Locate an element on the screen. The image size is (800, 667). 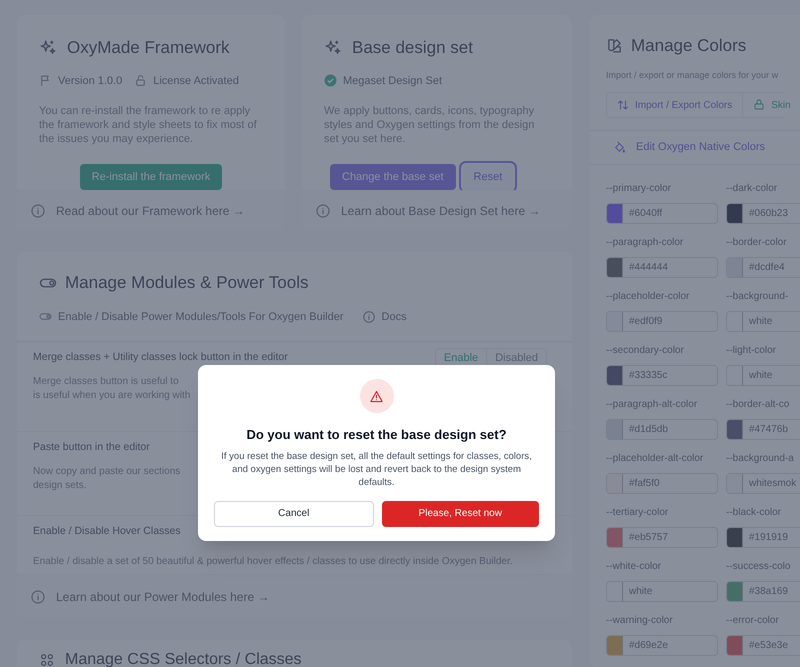
color-field: #444444 is located at coordinates (662, 267).